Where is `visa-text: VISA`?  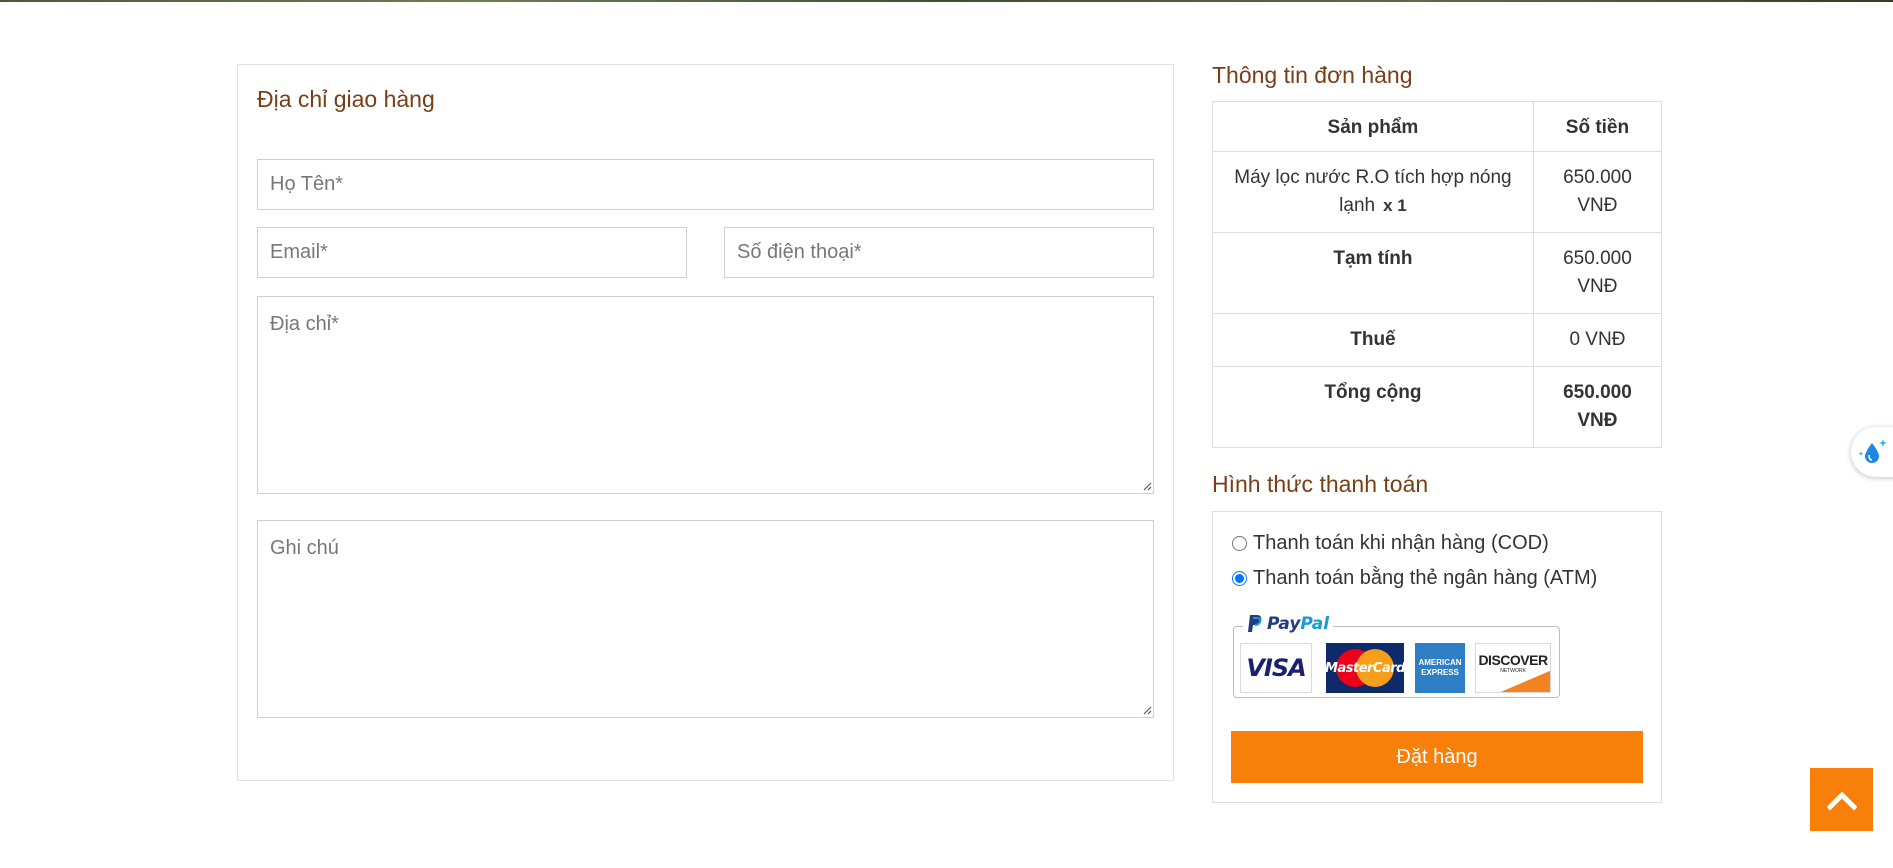 visa-text: VISA is located at coordinates (1276, 668).